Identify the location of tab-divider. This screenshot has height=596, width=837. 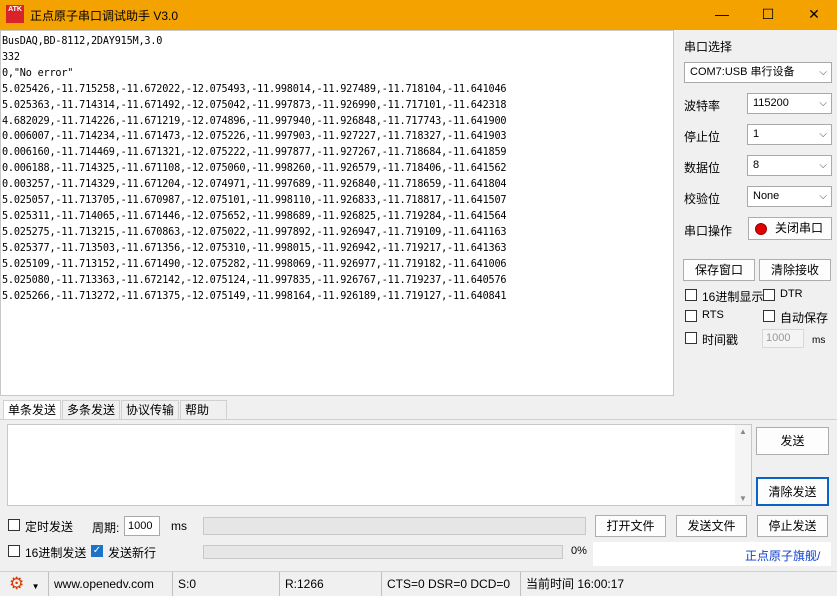
(418, 419).